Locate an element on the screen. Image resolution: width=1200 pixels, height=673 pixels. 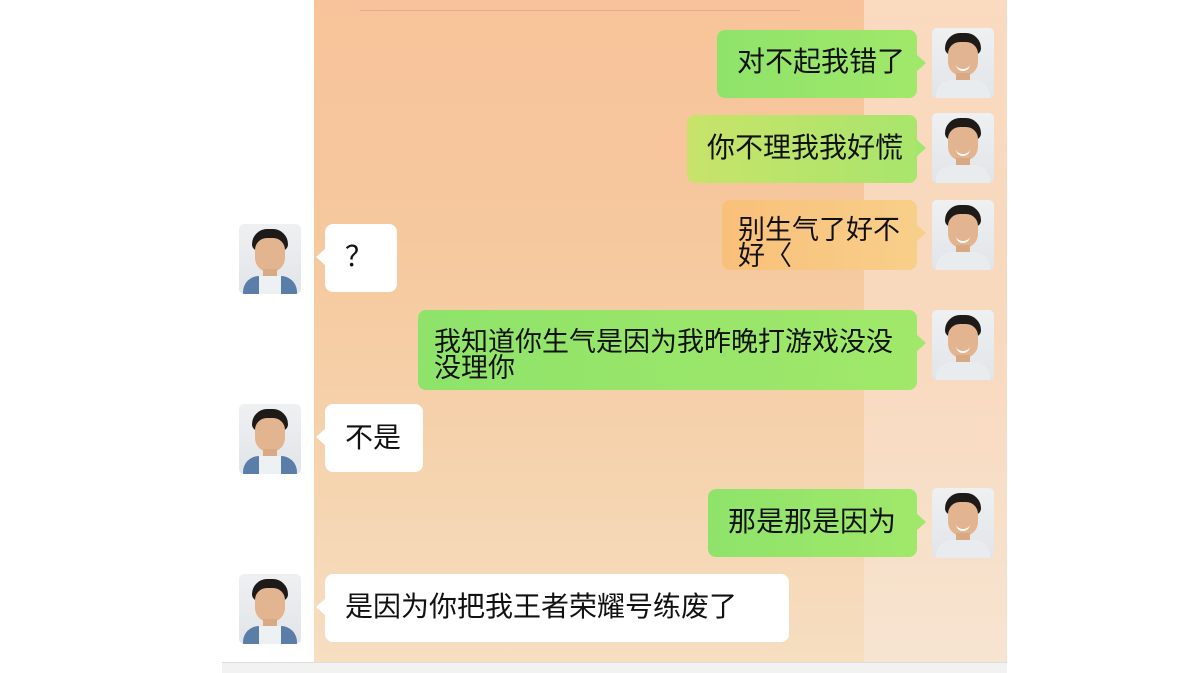
message-bubble-outgoing: 别生气了好不好〈 is located at coordinates (824, 236).